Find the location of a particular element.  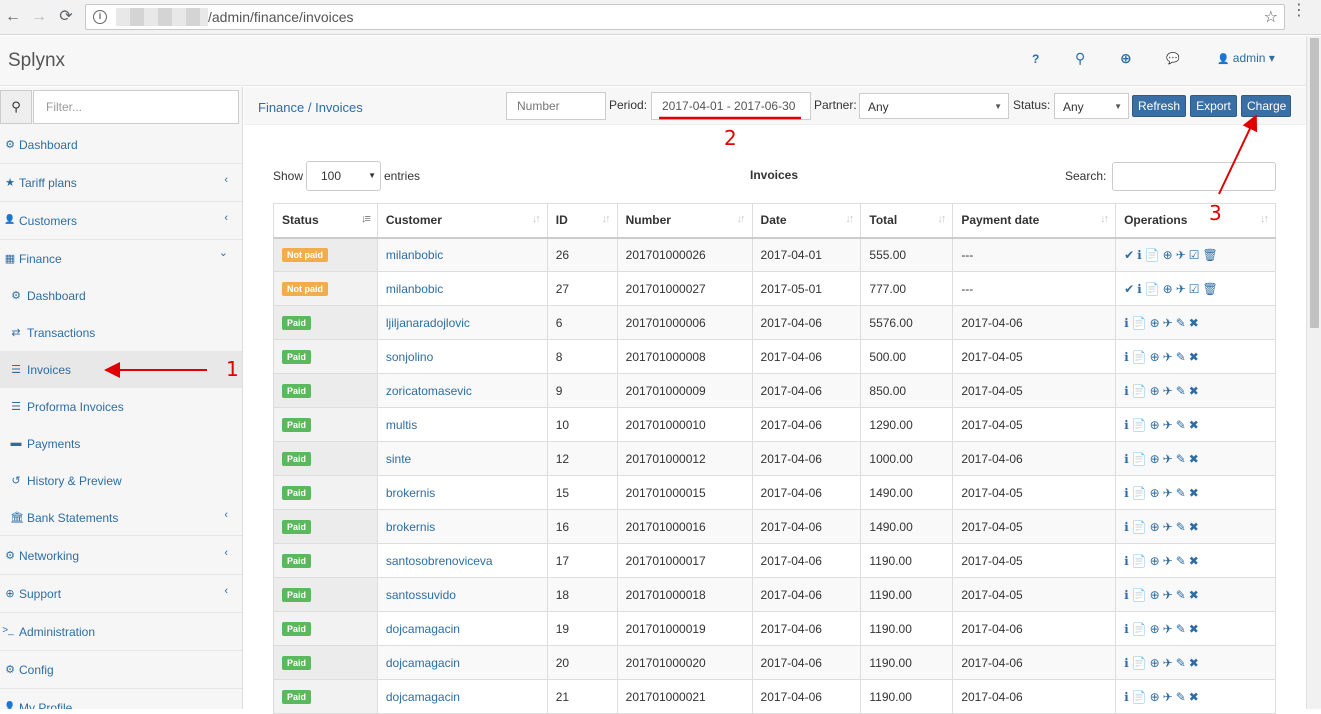

browser-menu-icon: ⋮ is located at coordinates (1299, 11).